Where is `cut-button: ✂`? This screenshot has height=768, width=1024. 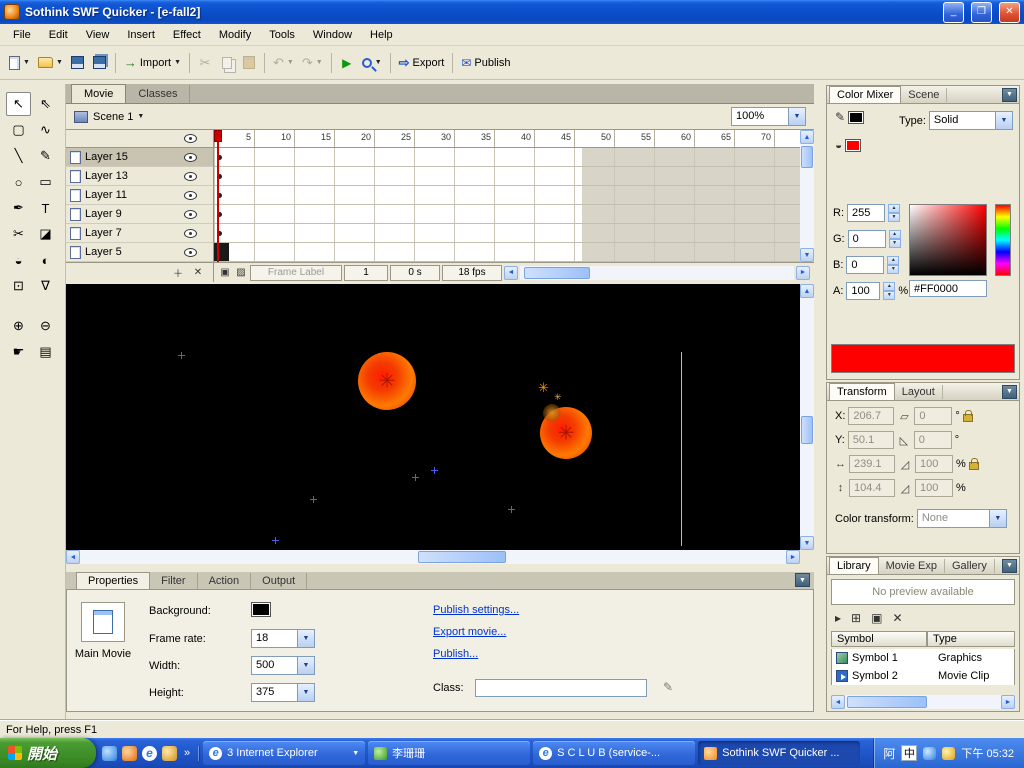 cut-button: ✂ is located at coordinates (205, 63).